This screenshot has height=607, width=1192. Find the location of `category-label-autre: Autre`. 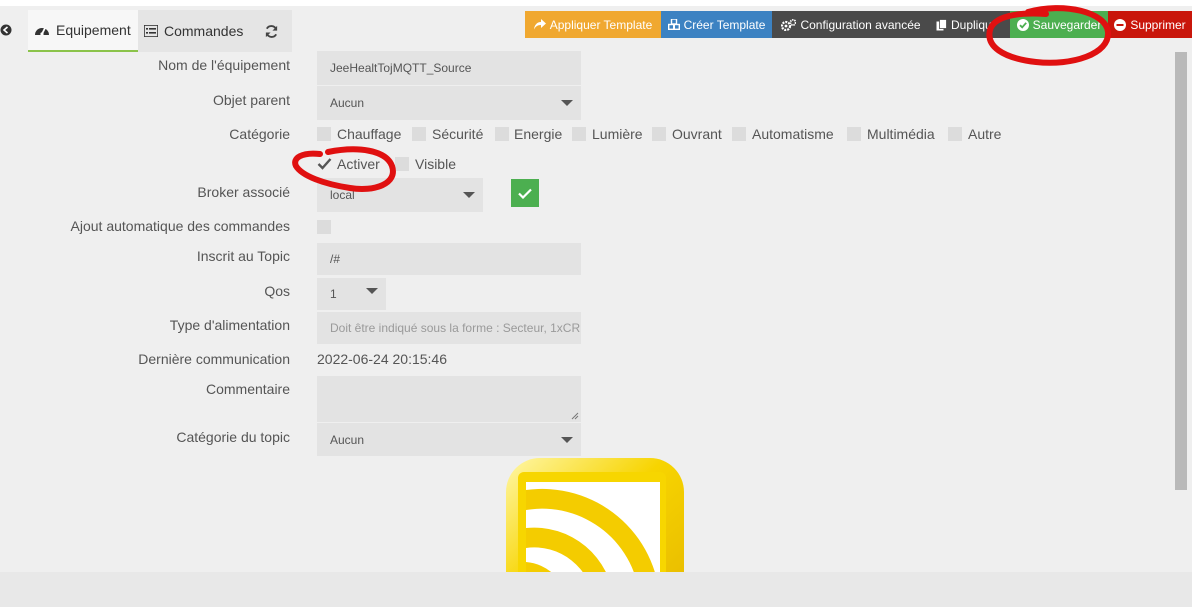

category-label-autre: Autre is located at coordinates (985, 134).